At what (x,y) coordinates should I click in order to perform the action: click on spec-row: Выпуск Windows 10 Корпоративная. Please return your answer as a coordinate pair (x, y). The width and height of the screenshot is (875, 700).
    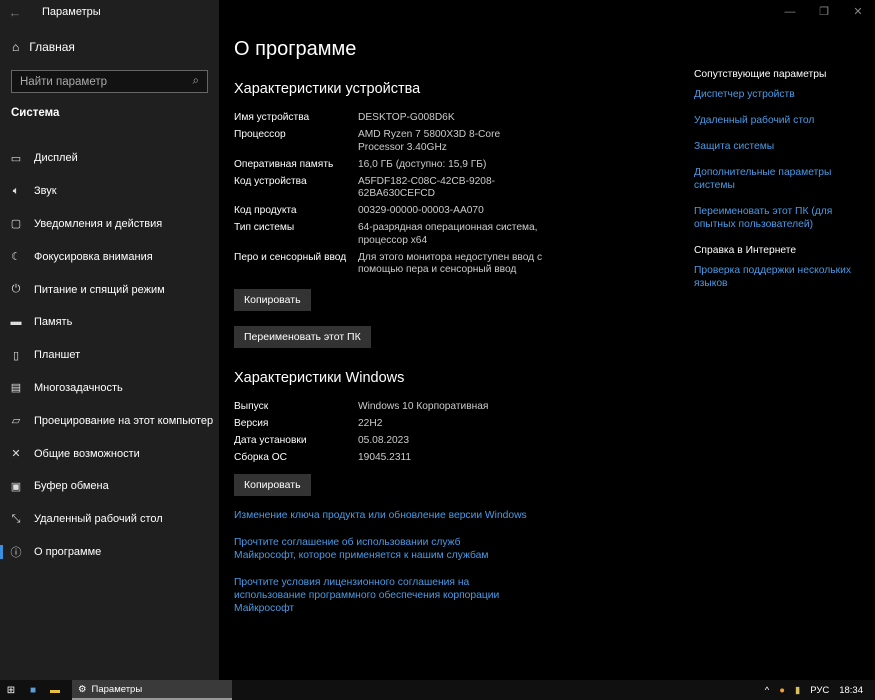
    Looking at the image, I should click on (394, 407).